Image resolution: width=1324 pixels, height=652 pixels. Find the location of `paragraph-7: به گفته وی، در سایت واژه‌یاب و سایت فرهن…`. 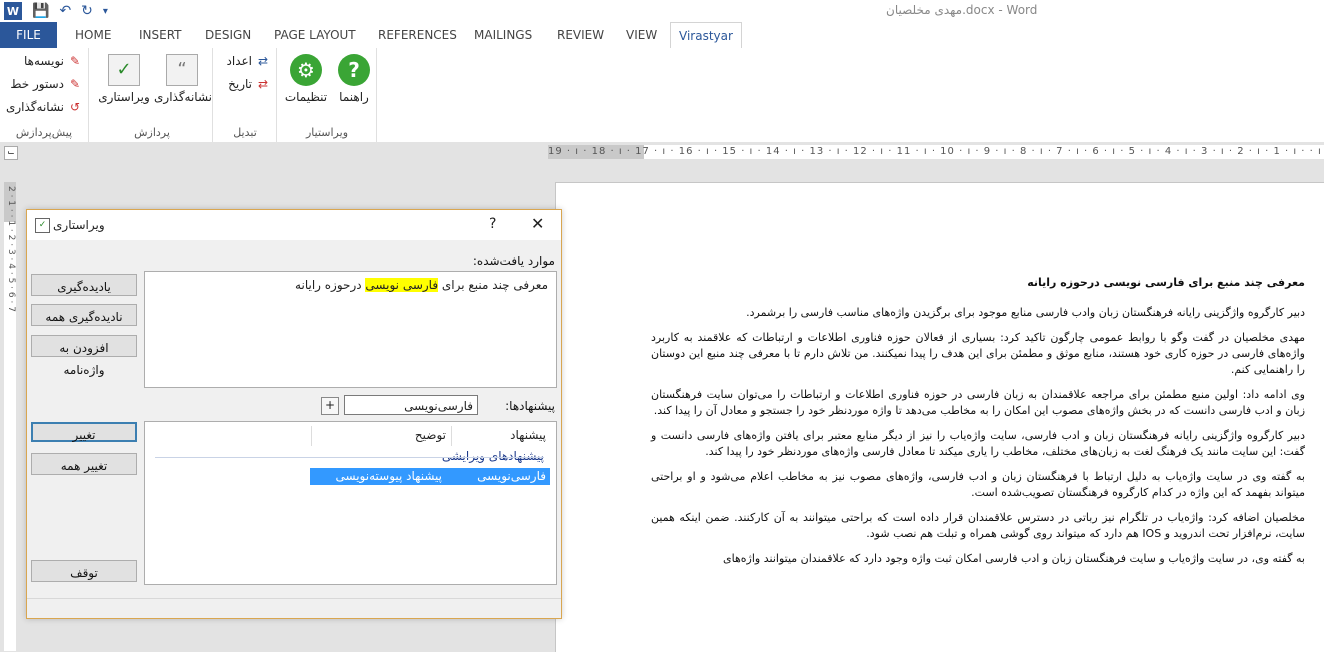

paragraph-7: به گفته وی، در سایت واژه‌یاب و سایت فرهن… is located at coordinates (1014, 558).